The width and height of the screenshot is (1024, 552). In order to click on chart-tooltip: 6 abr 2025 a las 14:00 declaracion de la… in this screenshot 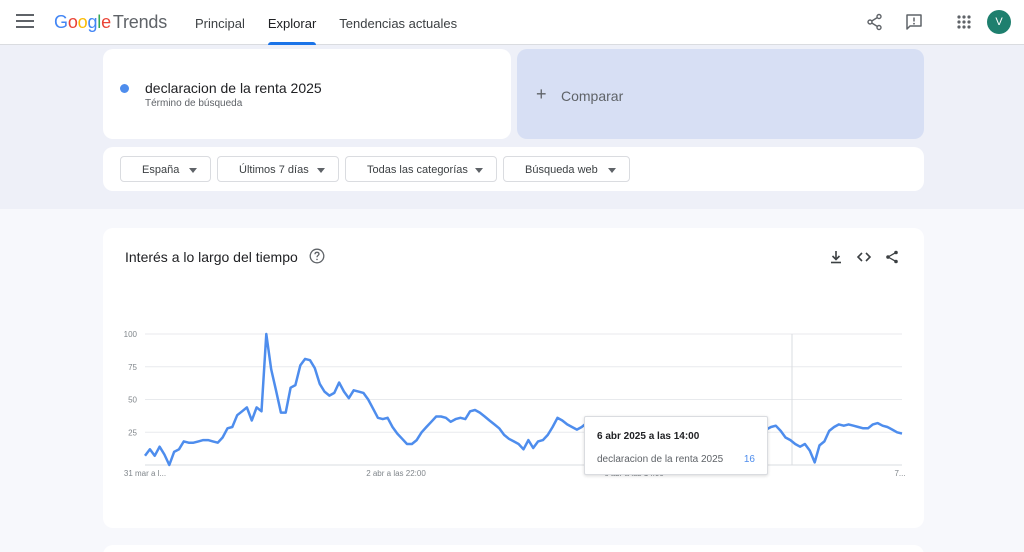, I will do `click(676, 445)`.